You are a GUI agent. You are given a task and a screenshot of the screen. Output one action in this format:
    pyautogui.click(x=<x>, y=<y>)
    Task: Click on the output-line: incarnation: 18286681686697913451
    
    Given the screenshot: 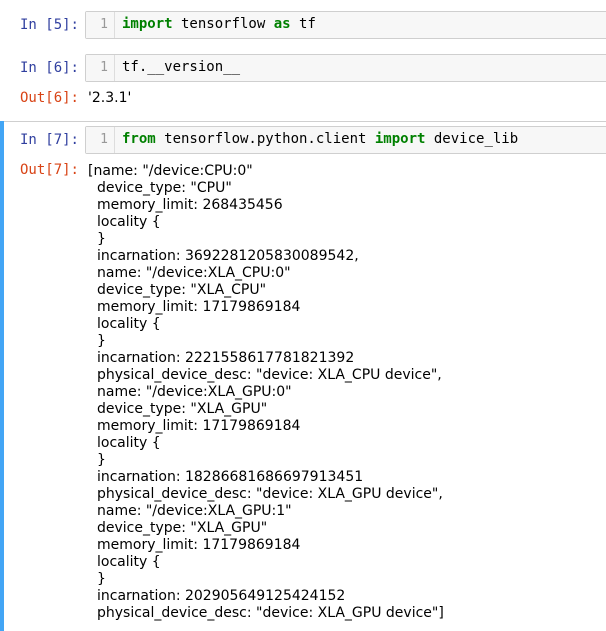 What is the action you would take?
    pyautogui.click(x=230, y=477)
    